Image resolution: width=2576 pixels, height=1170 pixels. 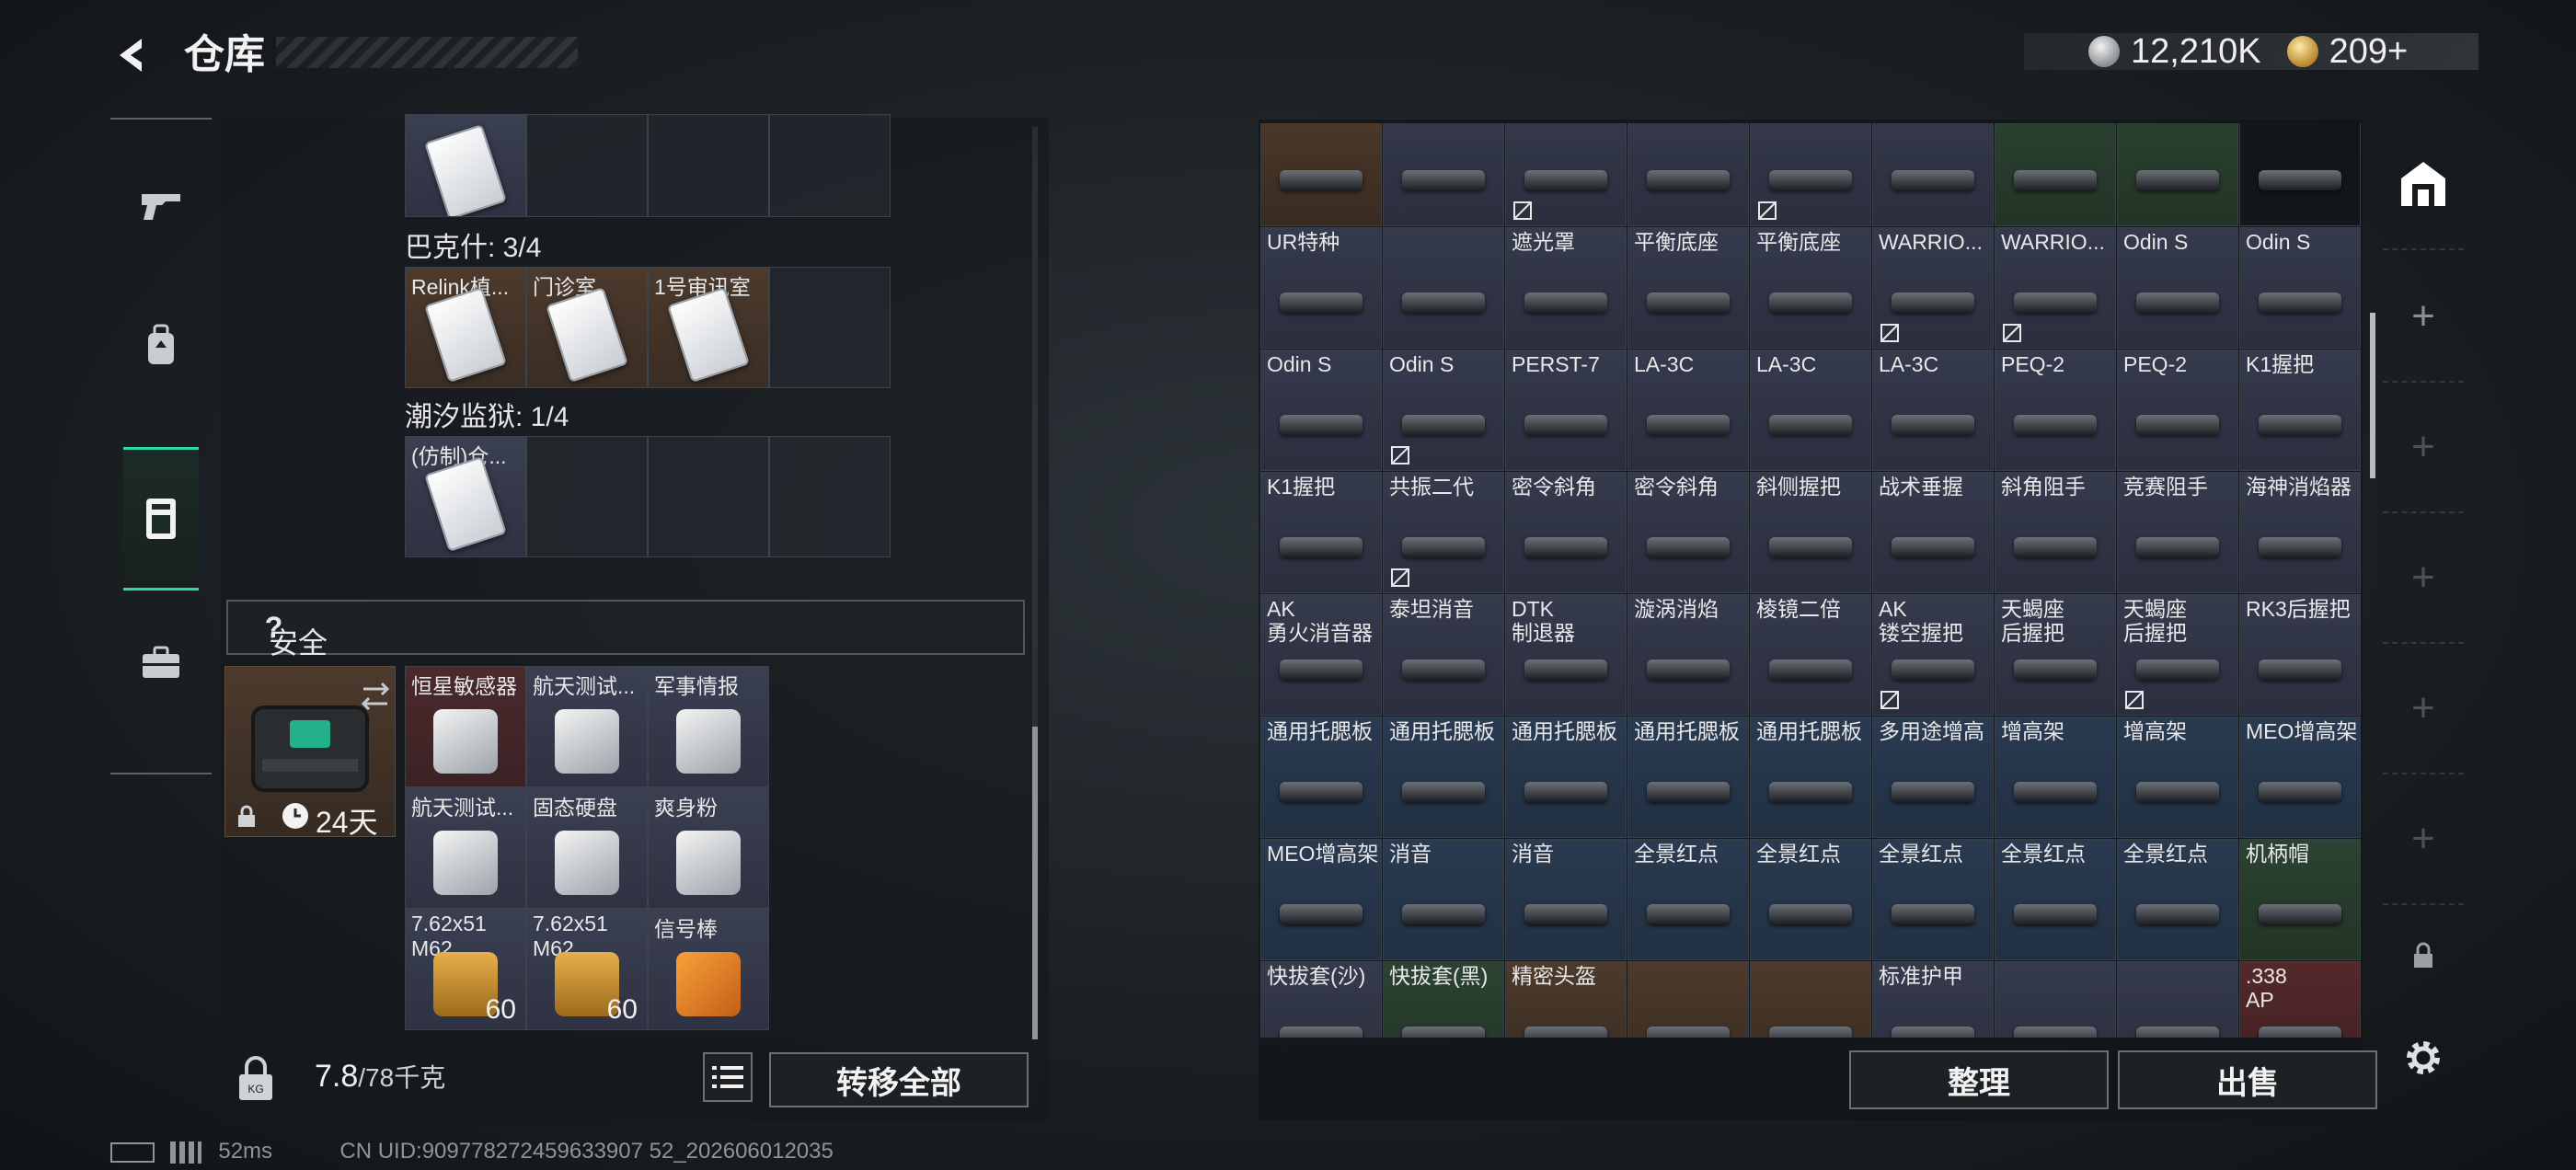 I want to click on storage-slot: 快拔套(黑), so click(x=1443, y=999).